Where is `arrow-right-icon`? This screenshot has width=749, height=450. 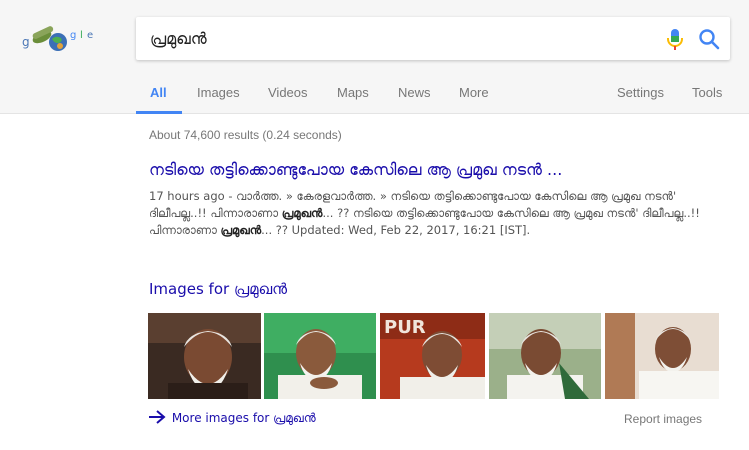 arrow-right-icon is located at coordinates (158, 418).